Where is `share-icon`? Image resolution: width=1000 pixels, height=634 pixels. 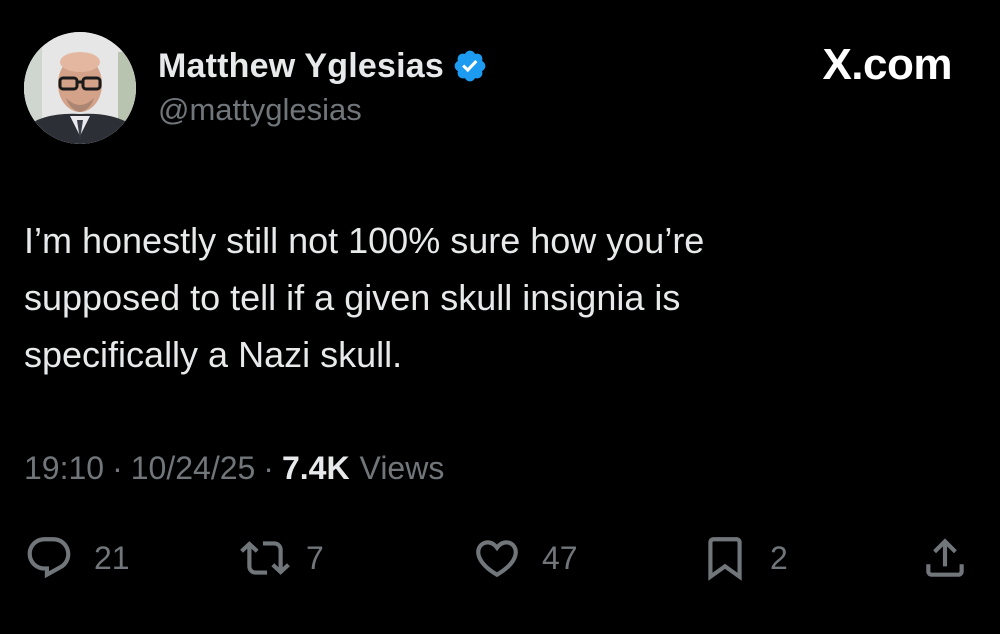 share-icon is located at coordinates (945, 557).